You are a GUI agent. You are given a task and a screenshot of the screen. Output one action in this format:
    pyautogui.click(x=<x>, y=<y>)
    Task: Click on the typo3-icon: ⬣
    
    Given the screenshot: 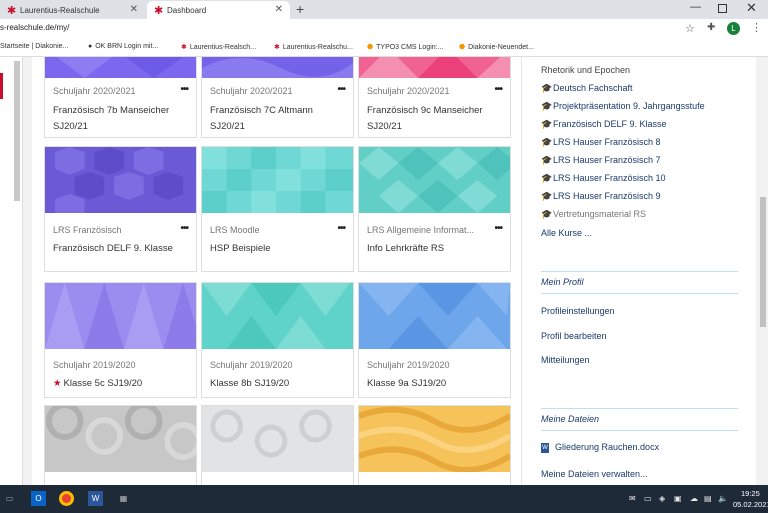 What is the action you would take?
    pyautogui.click(x=462, y=47)
    